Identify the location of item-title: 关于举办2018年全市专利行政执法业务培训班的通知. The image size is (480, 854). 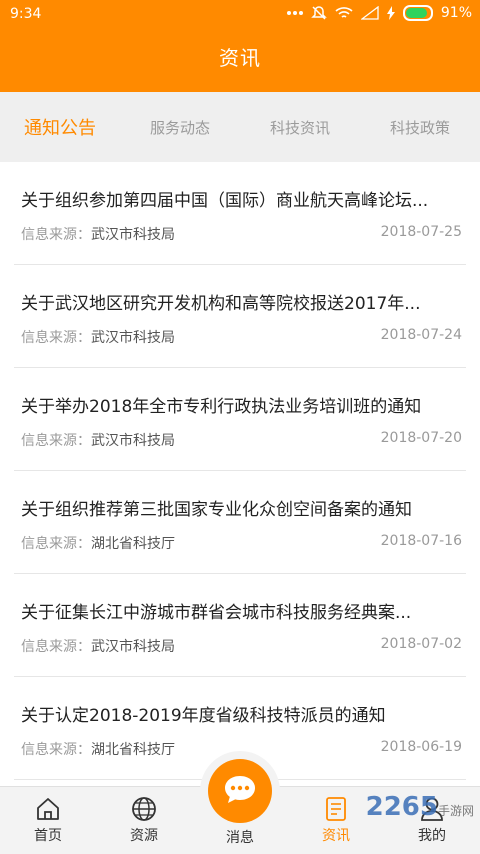
(221, 407).